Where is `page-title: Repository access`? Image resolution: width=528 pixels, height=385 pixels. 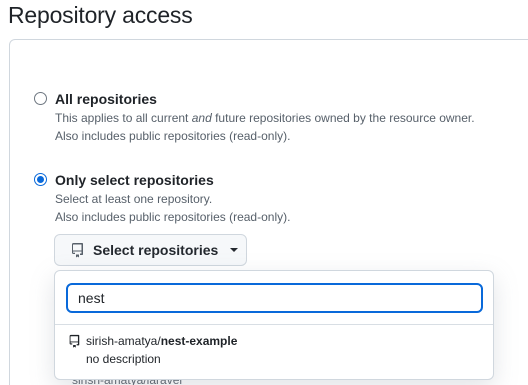
page-title: Repository access is located at coordinates (100, 15).